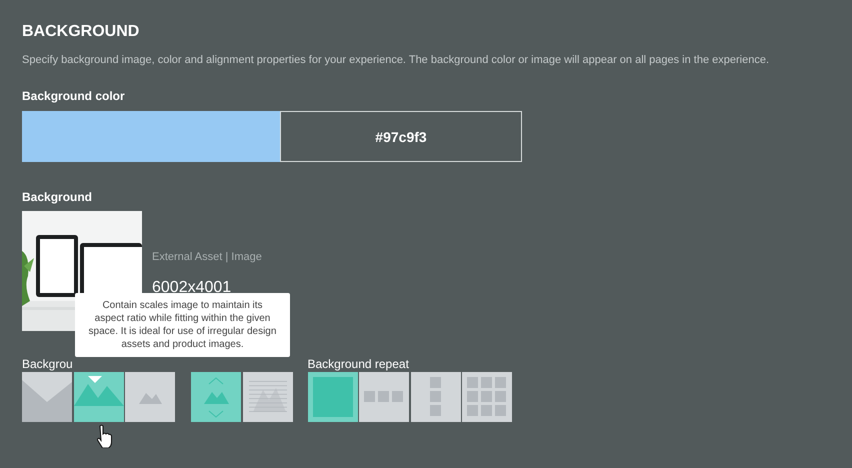 This screenshot has width=852, height=468. I want to click on repeat-x-icon, so click(383, 396).